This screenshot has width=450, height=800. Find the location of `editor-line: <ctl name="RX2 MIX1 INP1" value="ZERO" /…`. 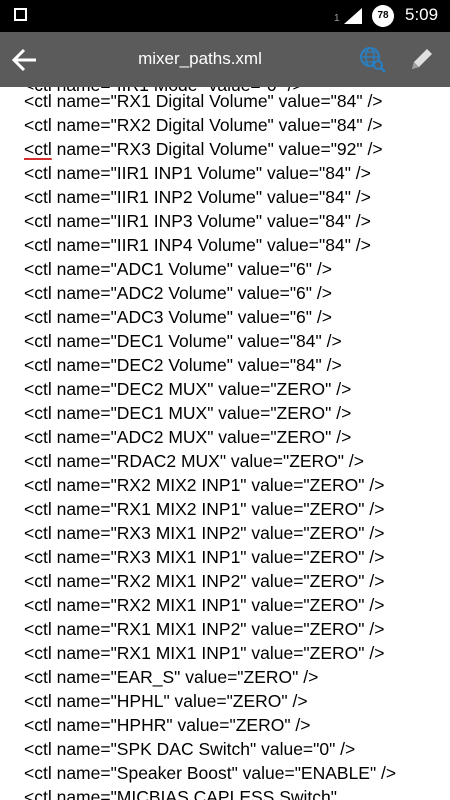

editor-line: <ctl name="RX2 MIX1 INP1" value="ZERO" /… is located at coordinates (204, 605).